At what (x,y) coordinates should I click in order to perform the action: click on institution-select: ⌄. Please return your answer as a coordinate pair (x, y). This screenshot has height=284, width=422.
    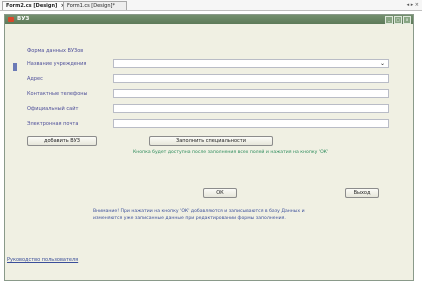
    Looking at the image, I should click on (251, 63).